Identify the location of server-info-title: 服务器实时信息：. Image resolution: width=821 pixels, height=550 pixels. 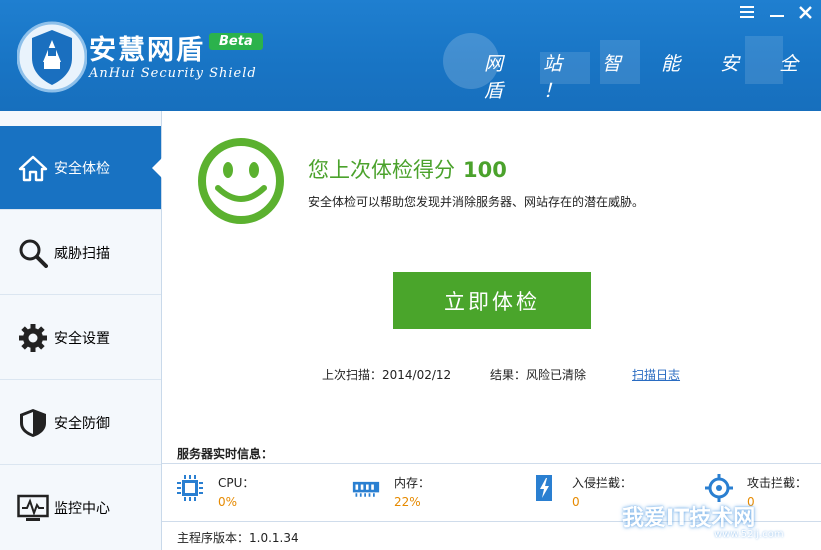
(225, 454).